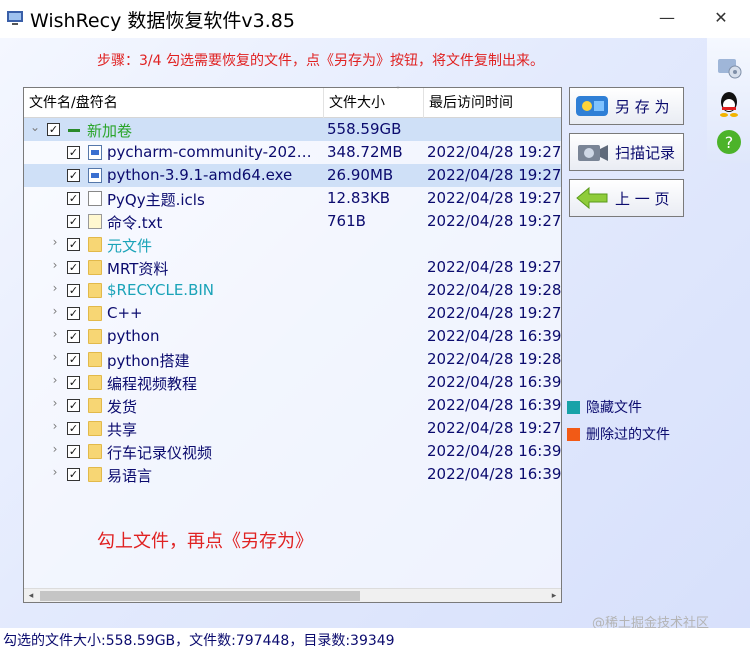  I want to click on sort-caret-icon: ˅, so click(398, 90).